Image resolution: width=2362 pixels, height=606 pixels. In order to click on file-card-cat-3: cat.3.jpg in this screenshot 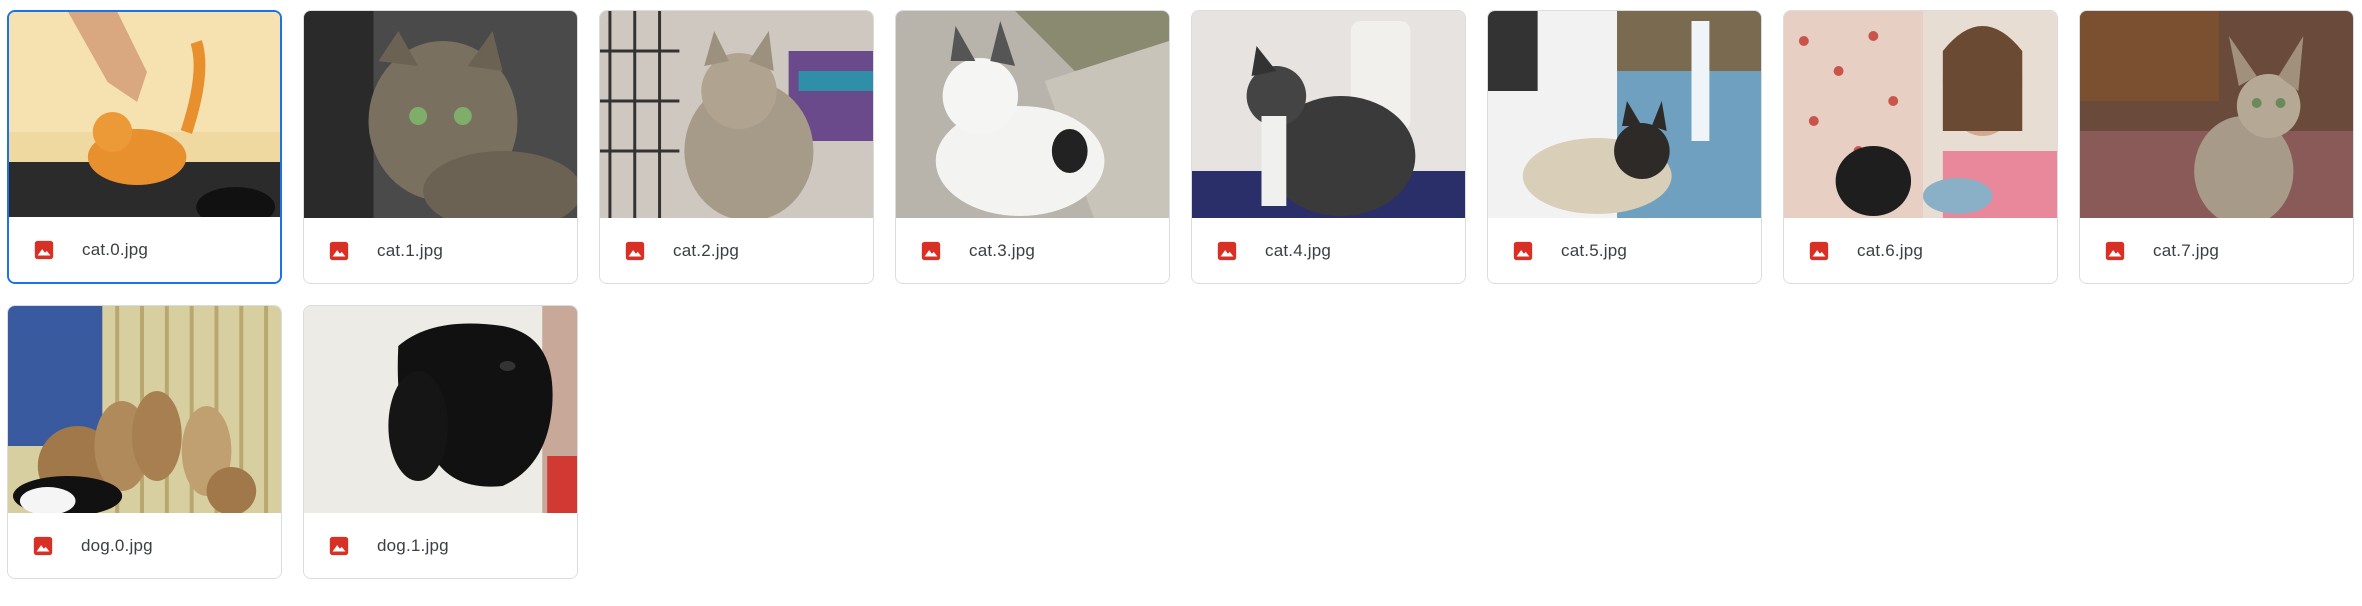, I will do `click(1032, 147)`.